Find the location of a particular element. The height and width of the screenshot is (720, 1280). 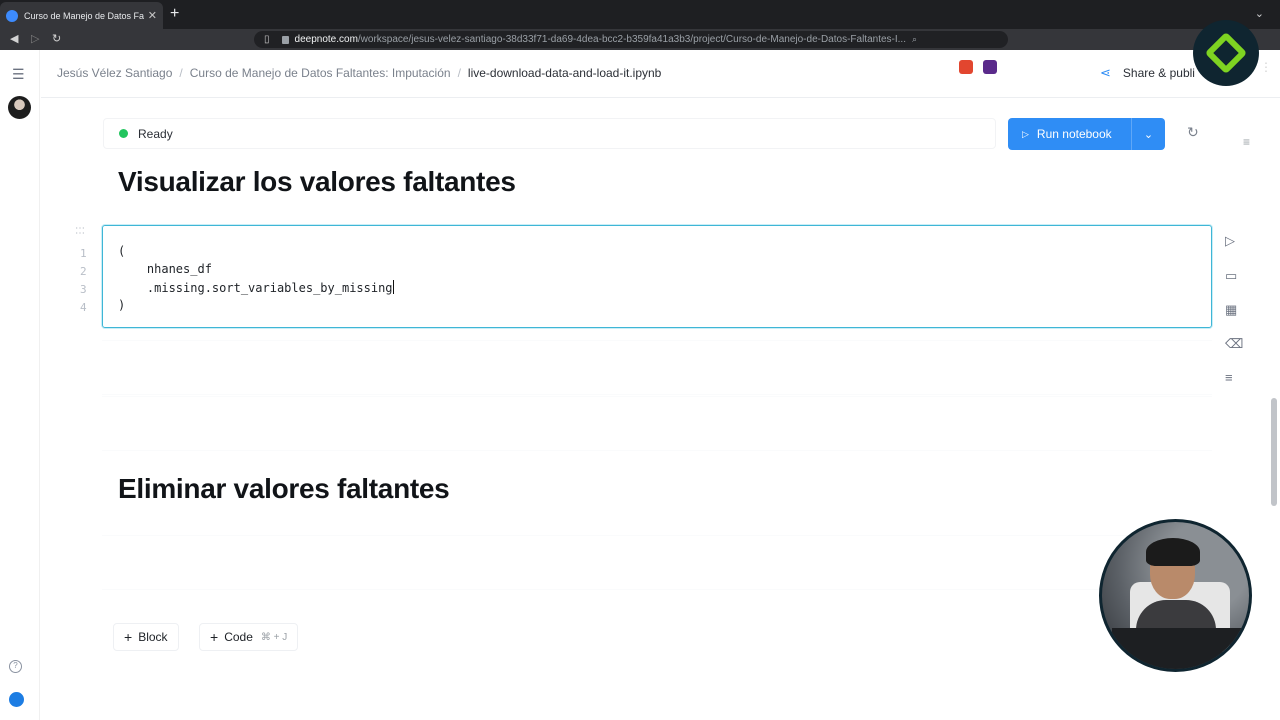

avatar is located at coordinates (19, 107).